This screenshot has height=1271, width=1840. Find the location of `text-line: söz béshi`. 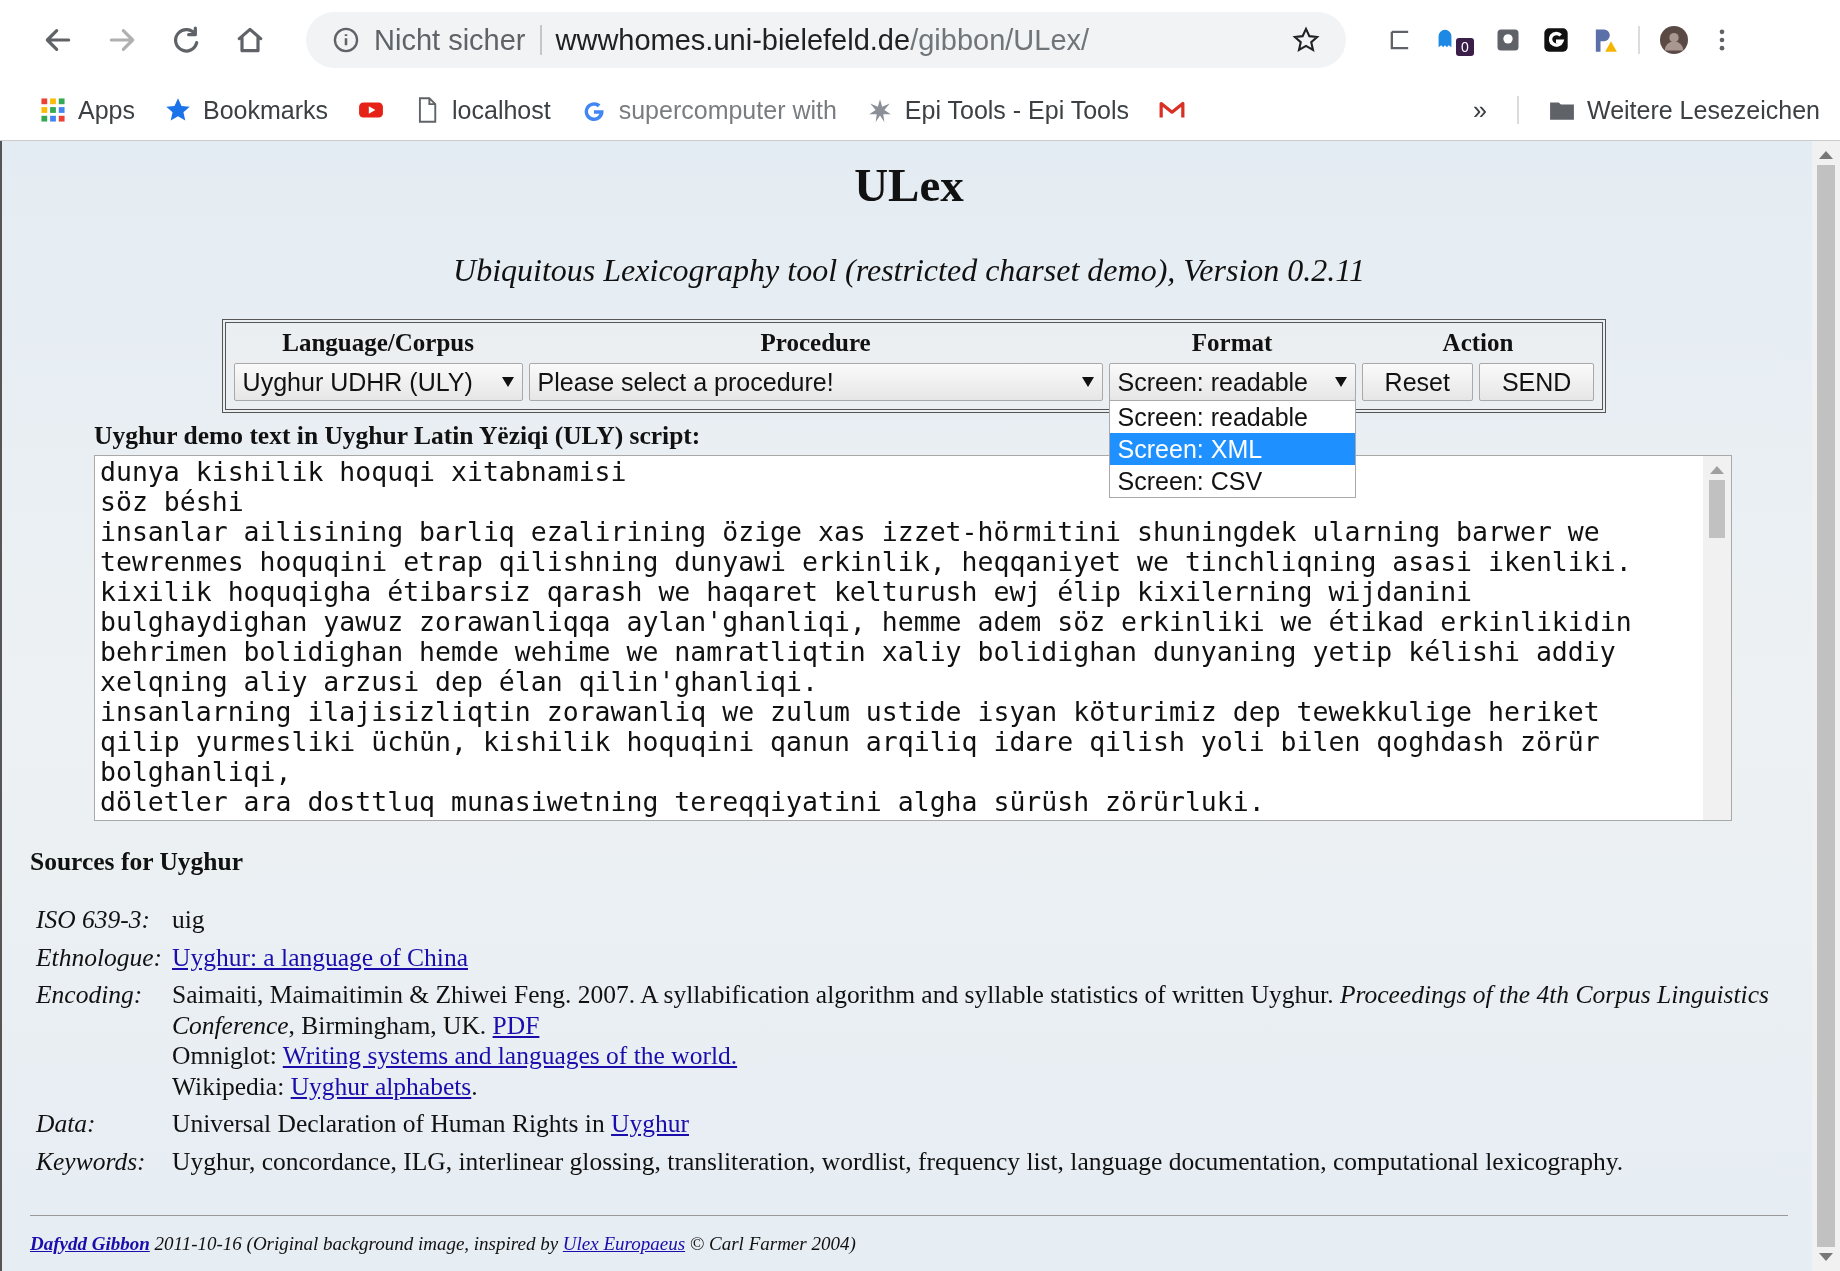

text-line: söz béshi is located at coordinates (172, 502).